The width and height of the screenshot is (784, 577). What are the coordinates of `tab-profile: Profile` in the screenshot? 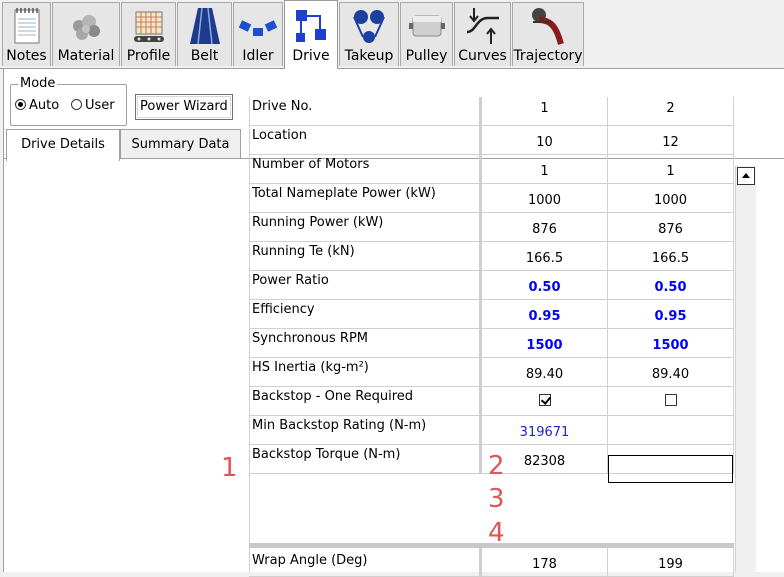 It's located at (148, 34).